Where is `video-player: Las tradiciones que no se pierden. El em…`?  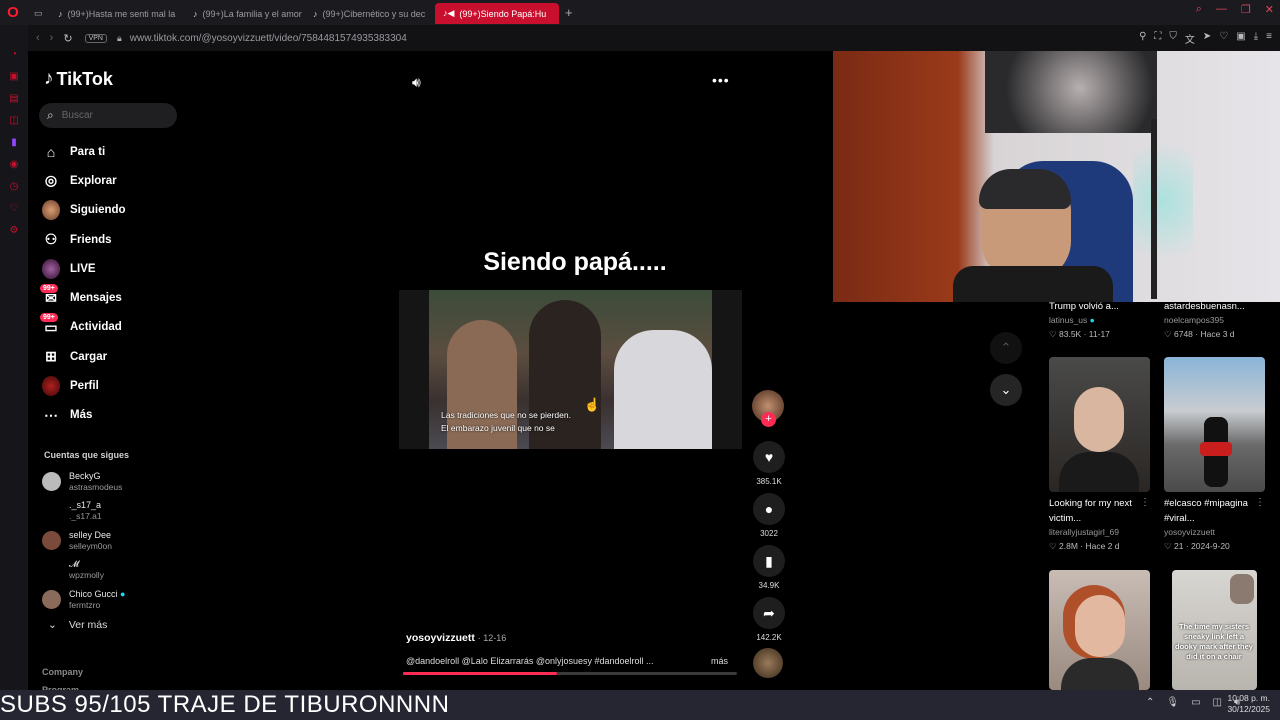 video-player: Las tradiciones que no se pierden. El em… is located at coordinates (570, 369).